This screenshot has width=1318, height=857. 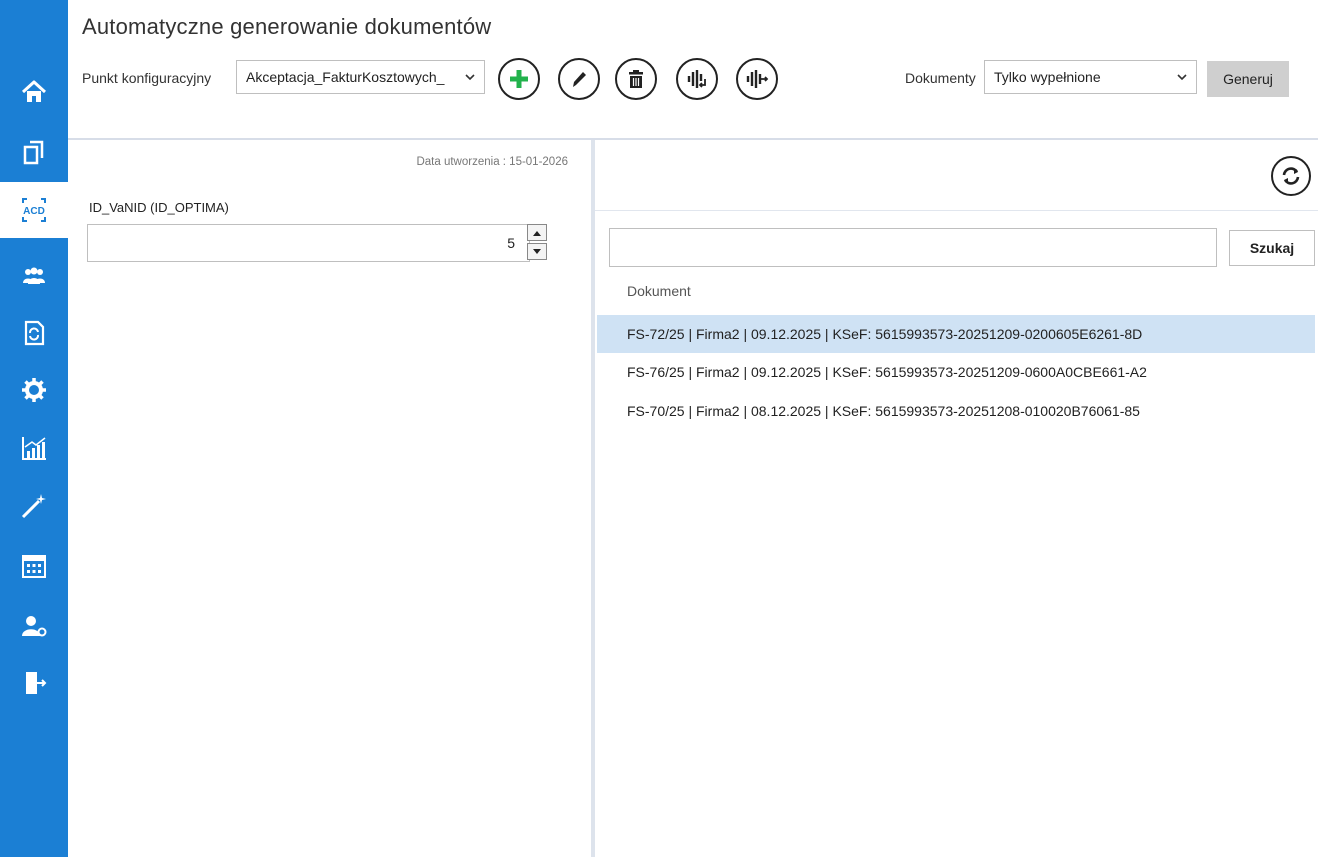 I want to click on users-icon, so click(x=34, y=275).